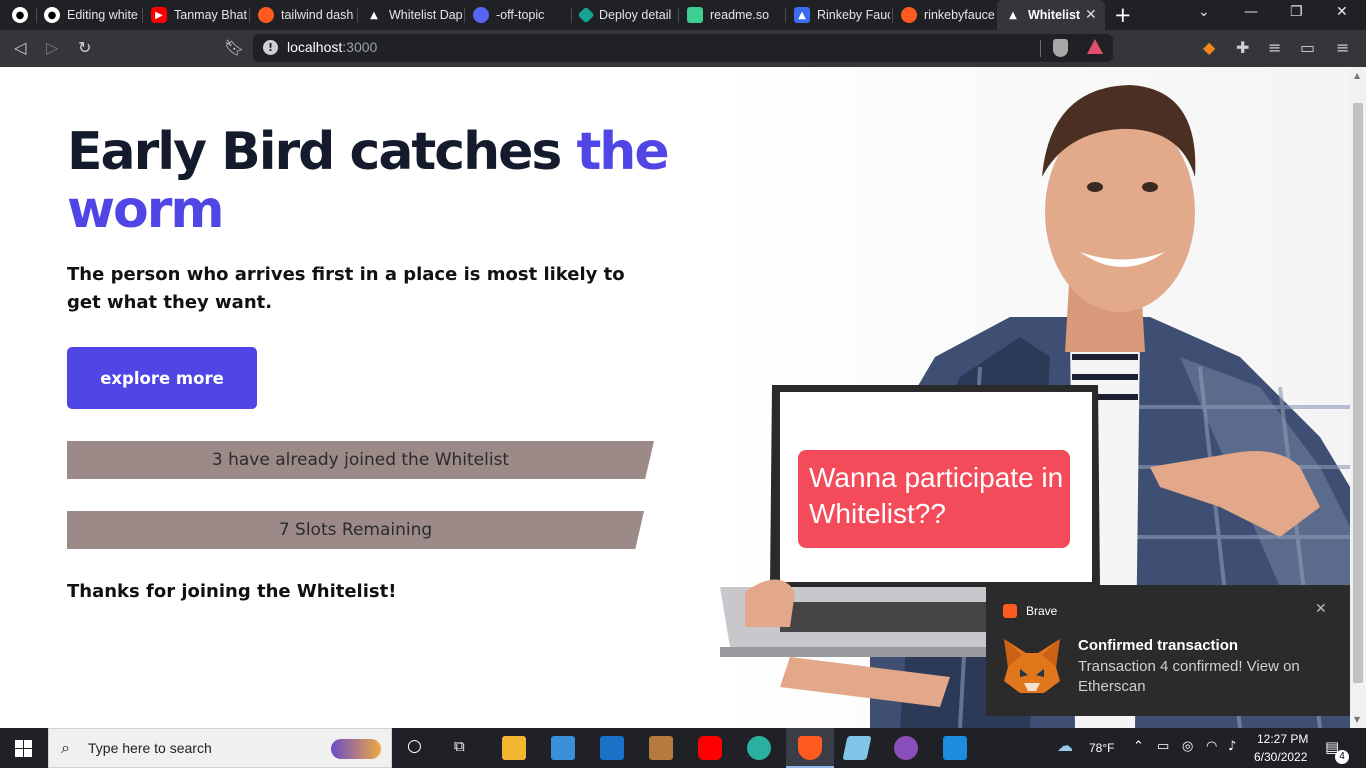  Describe the element at coordinates (853, 15) in the screenshot. I see `tab-label: Rinkeby Fauc` at that location.